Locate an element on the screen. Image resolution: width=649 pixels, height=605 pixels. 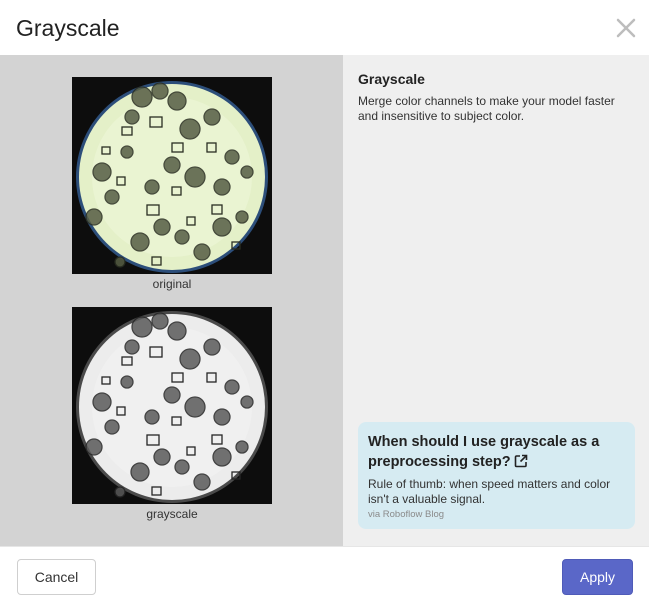
apply-button: Apply is located at coordinates (597, 577).